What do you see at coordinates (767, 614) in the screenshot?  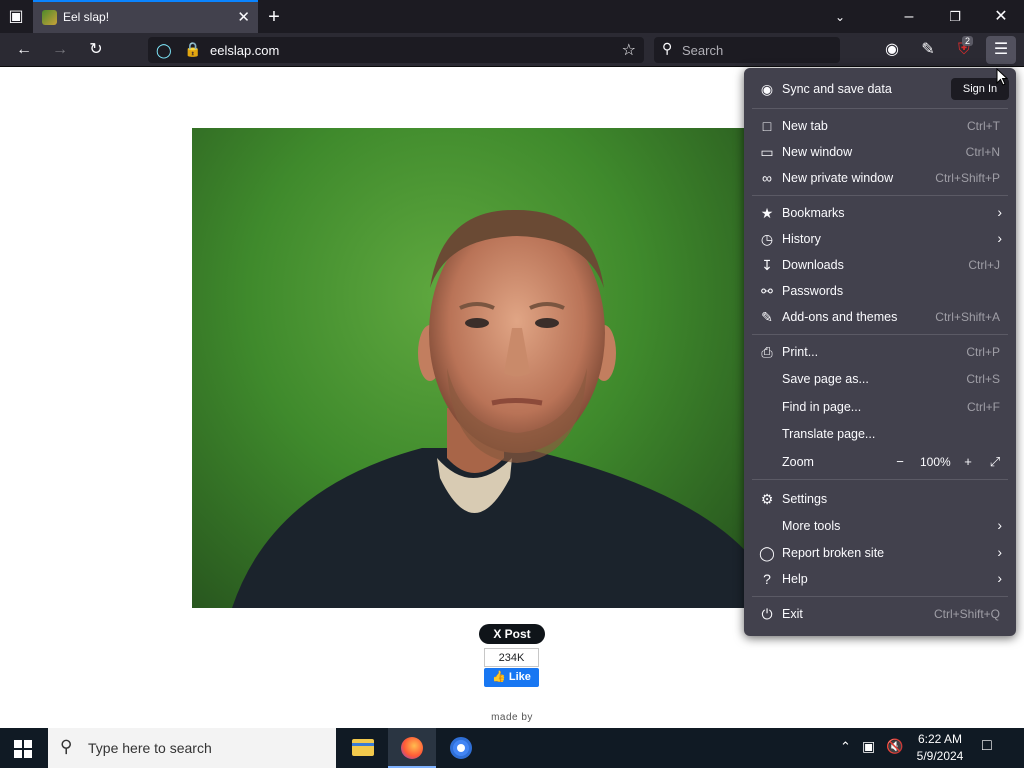 I see `power-icon: ⏻` at bounding box center [767, 614].